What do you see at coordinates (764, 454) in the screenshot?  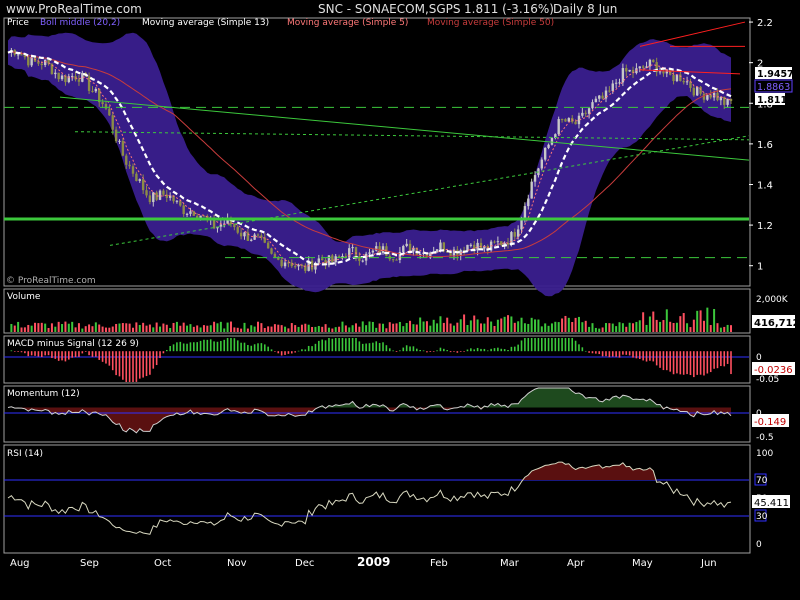 I see `rsi-tick-100: 100` at bounding box center [764, 454].